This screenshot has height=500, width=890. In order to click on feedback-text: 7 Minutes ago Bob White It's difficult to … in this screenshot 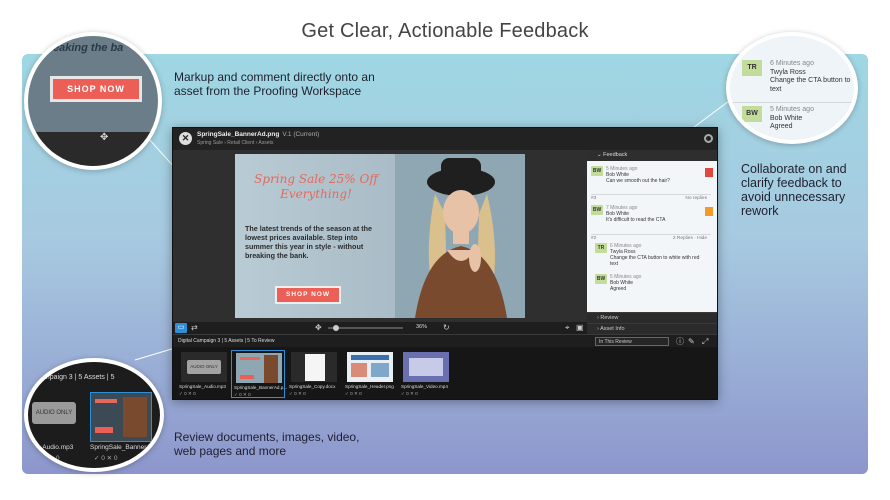, I will do `click(651, 214)`.